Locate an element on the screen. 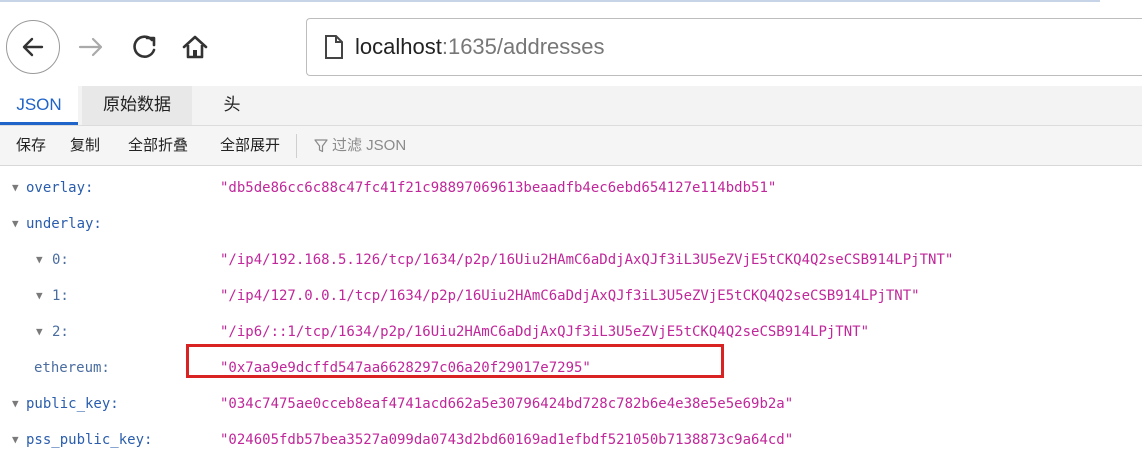 This screenshot has height=458, width=1142. json-key: ethereum: is located at coordinates (72, 368).